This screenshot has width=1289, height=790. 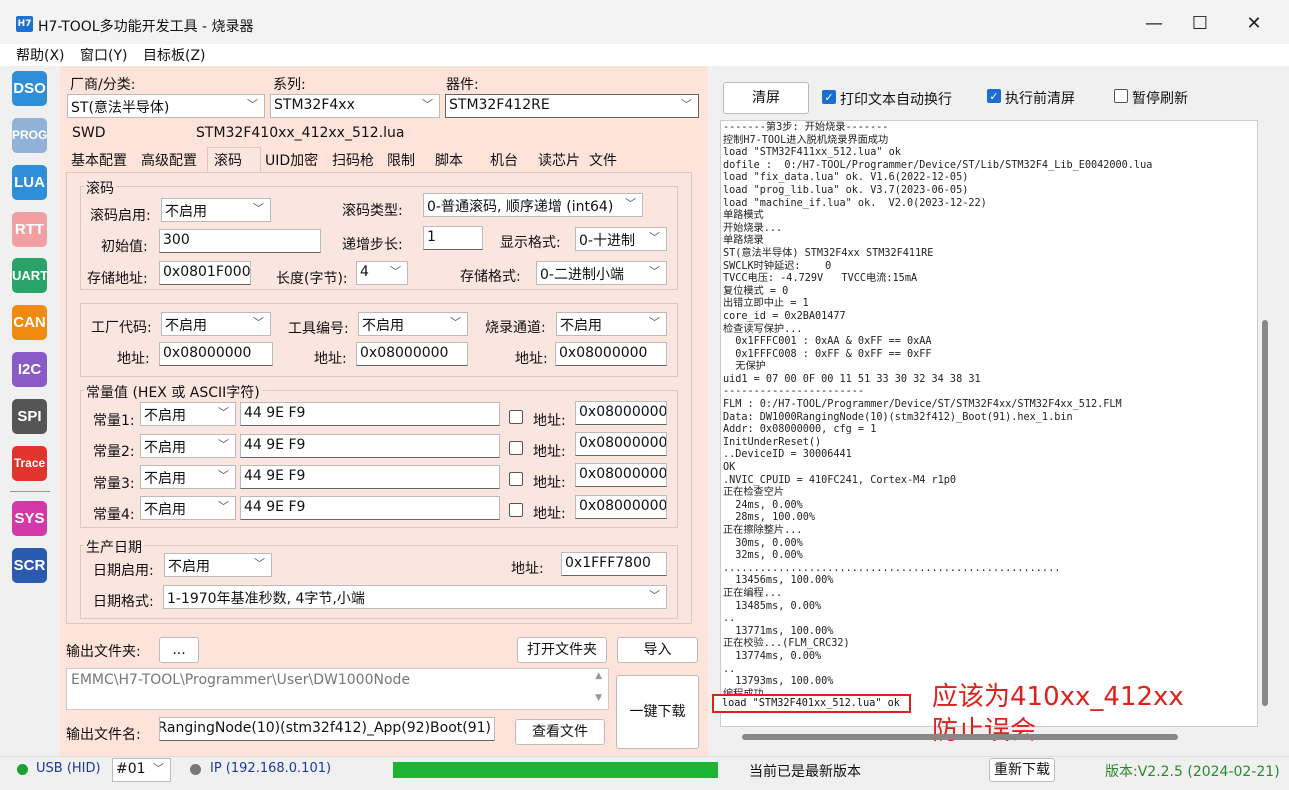 What do you see at coordinates (114, 452) in the screenshot?
I see `constant-2-label: 常量2:` at bounding box center [114, 452].